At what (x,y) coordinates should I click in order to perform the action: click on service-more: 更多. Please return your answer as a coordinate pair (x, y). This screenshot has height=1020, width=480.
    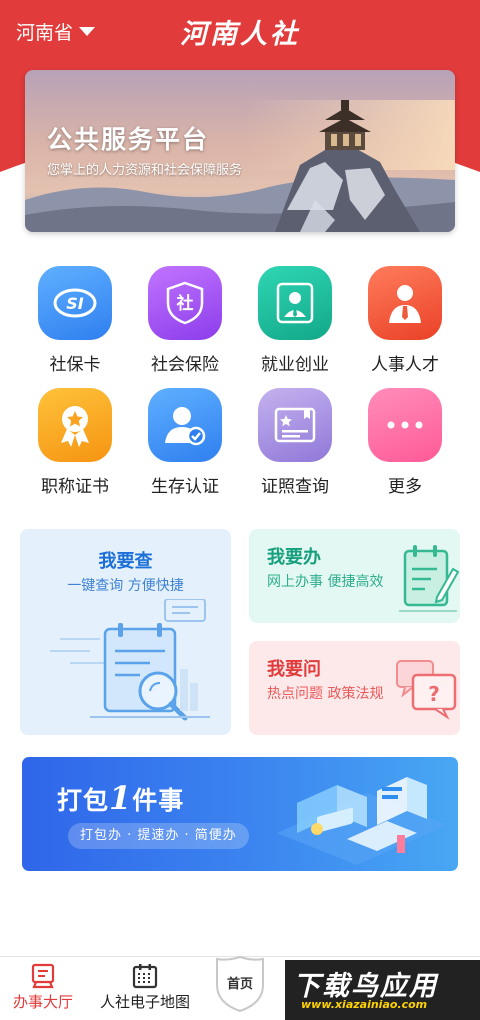
    Looking at the image, I should click on (405, 442).